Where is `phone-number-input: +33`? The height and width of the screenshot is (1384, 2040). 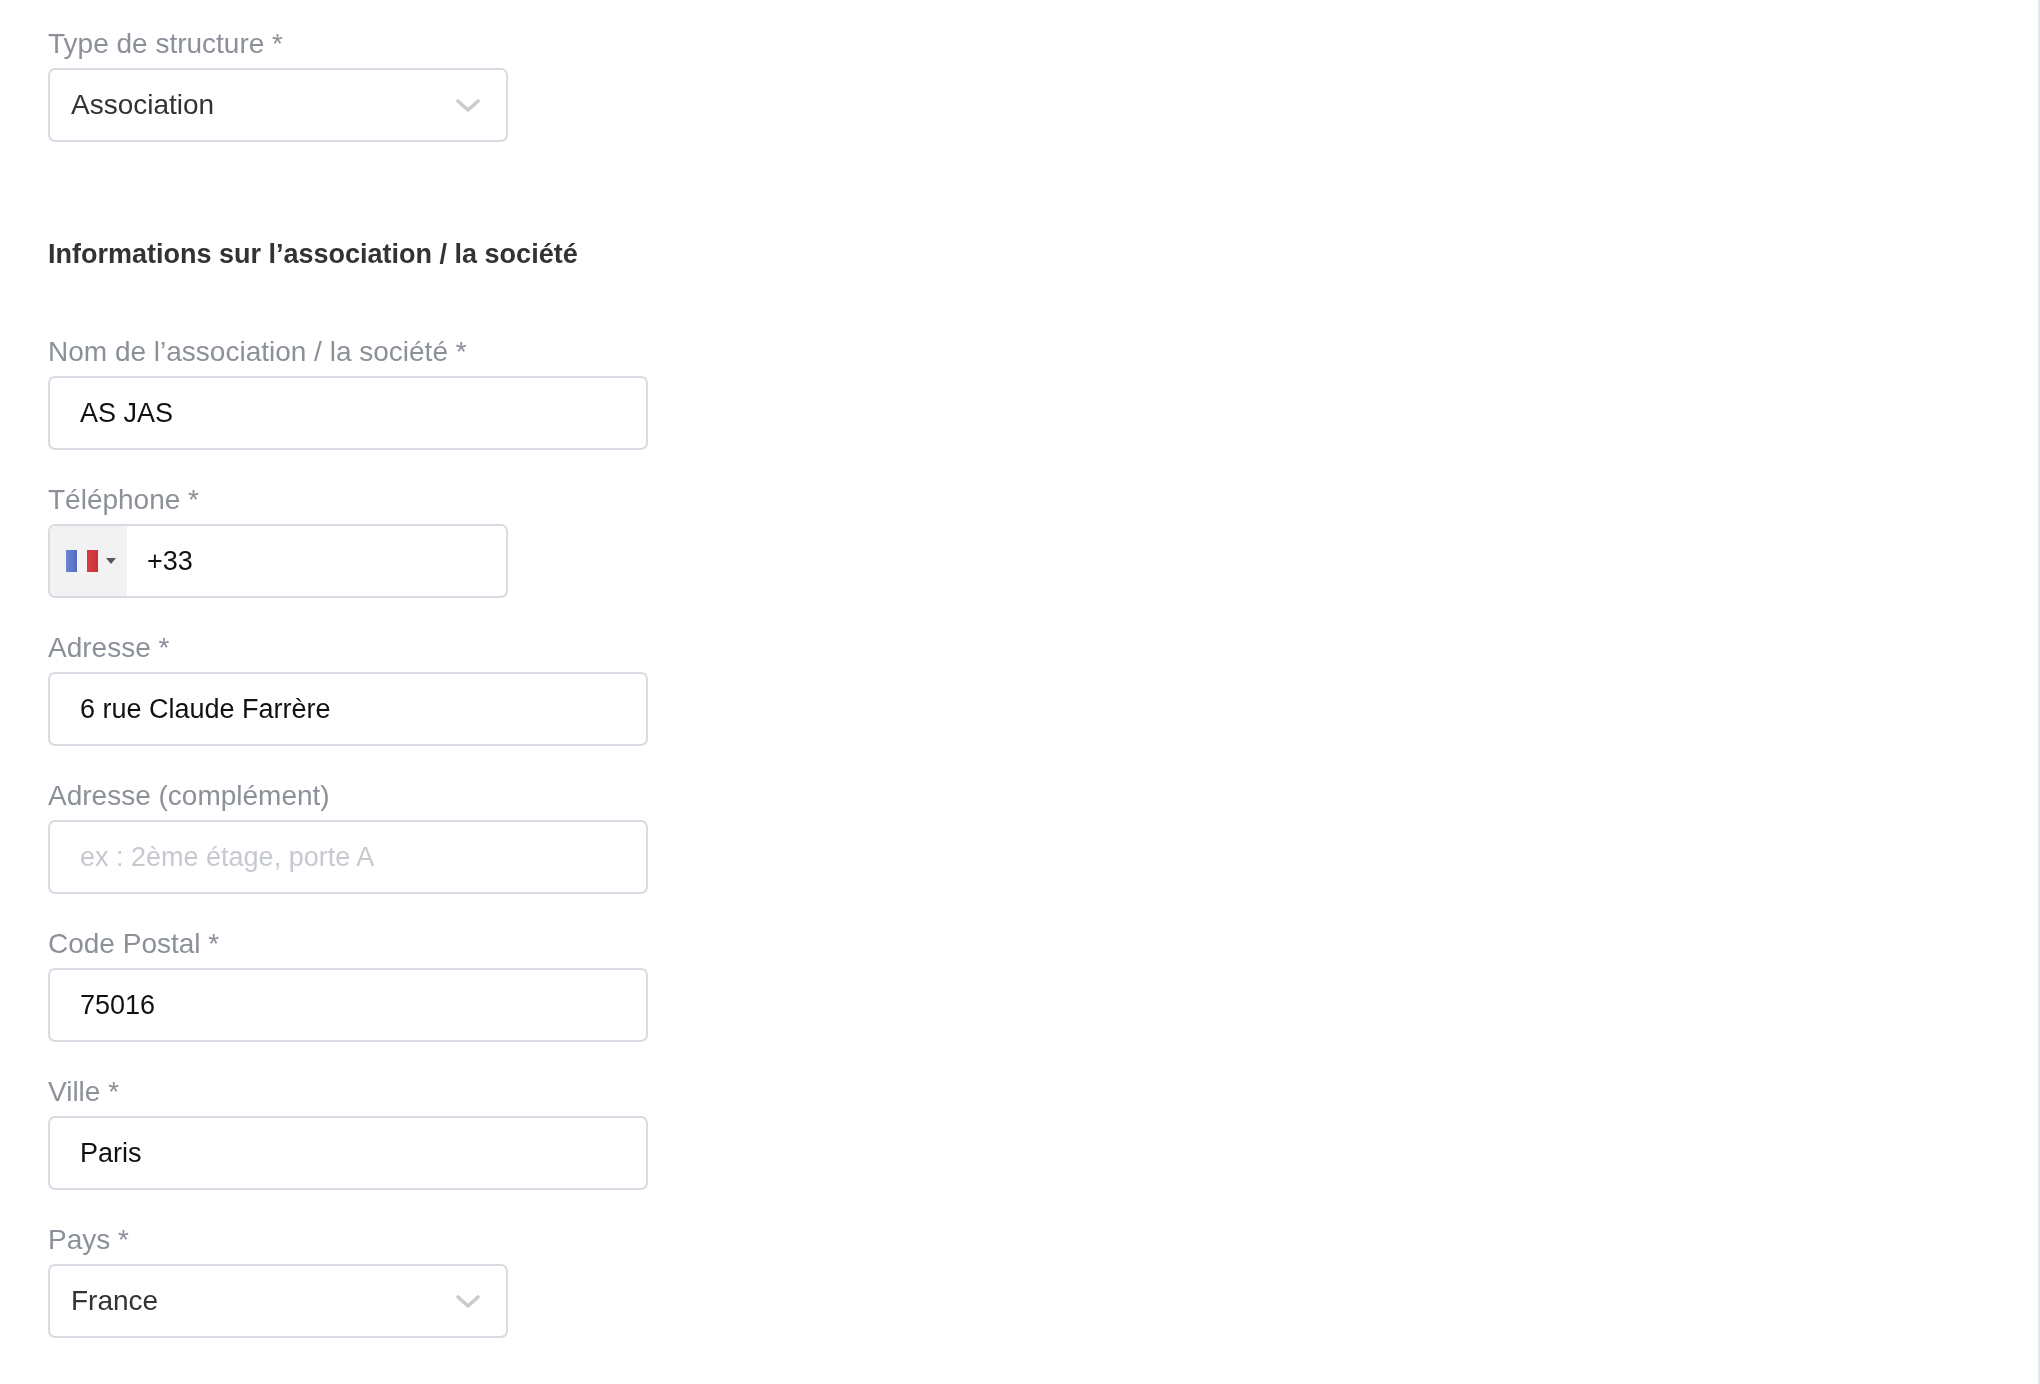 phone-number-input: +33 is located at coordinates (316, 561).